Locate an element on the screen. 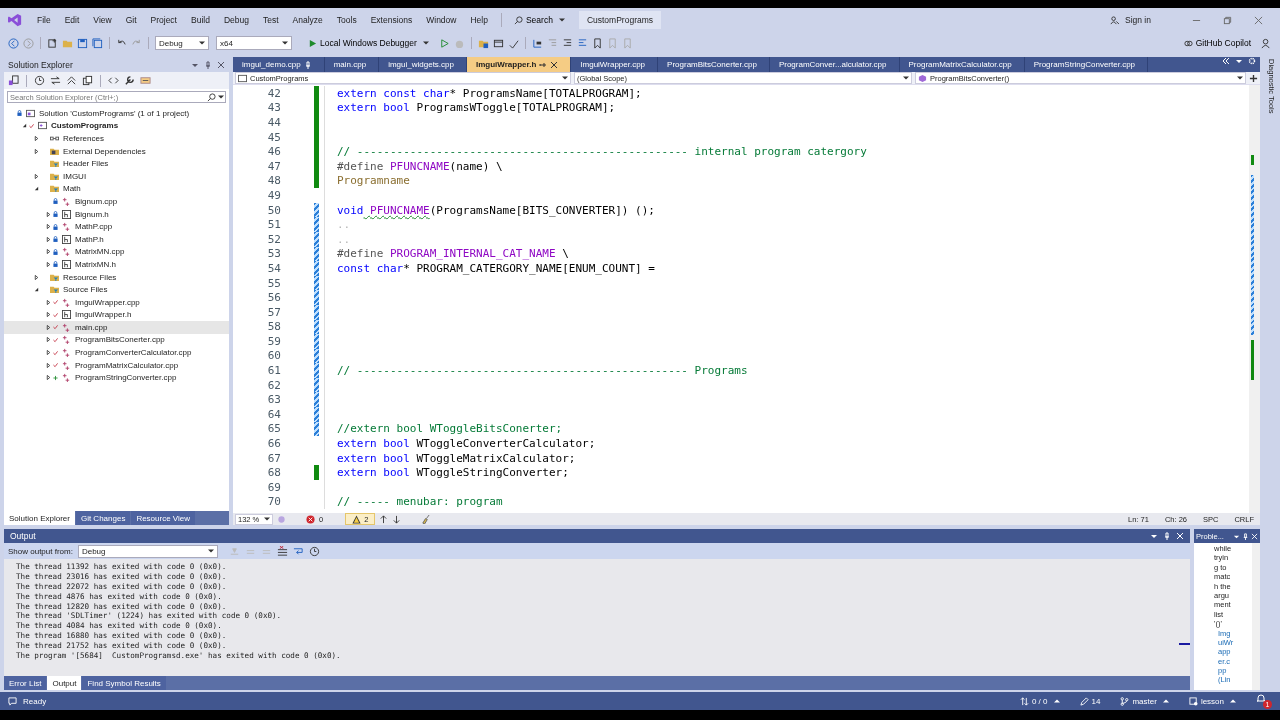 The height and width of the screenshot is (720, 1280). panel-tab: Git Changes is located at coordinates (103, 518).